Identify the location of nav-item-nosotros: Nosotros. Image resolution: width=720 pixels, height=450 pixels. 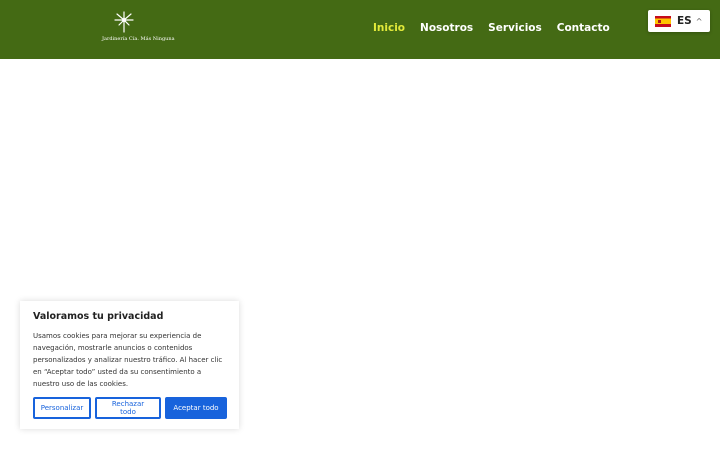
(446, 28).